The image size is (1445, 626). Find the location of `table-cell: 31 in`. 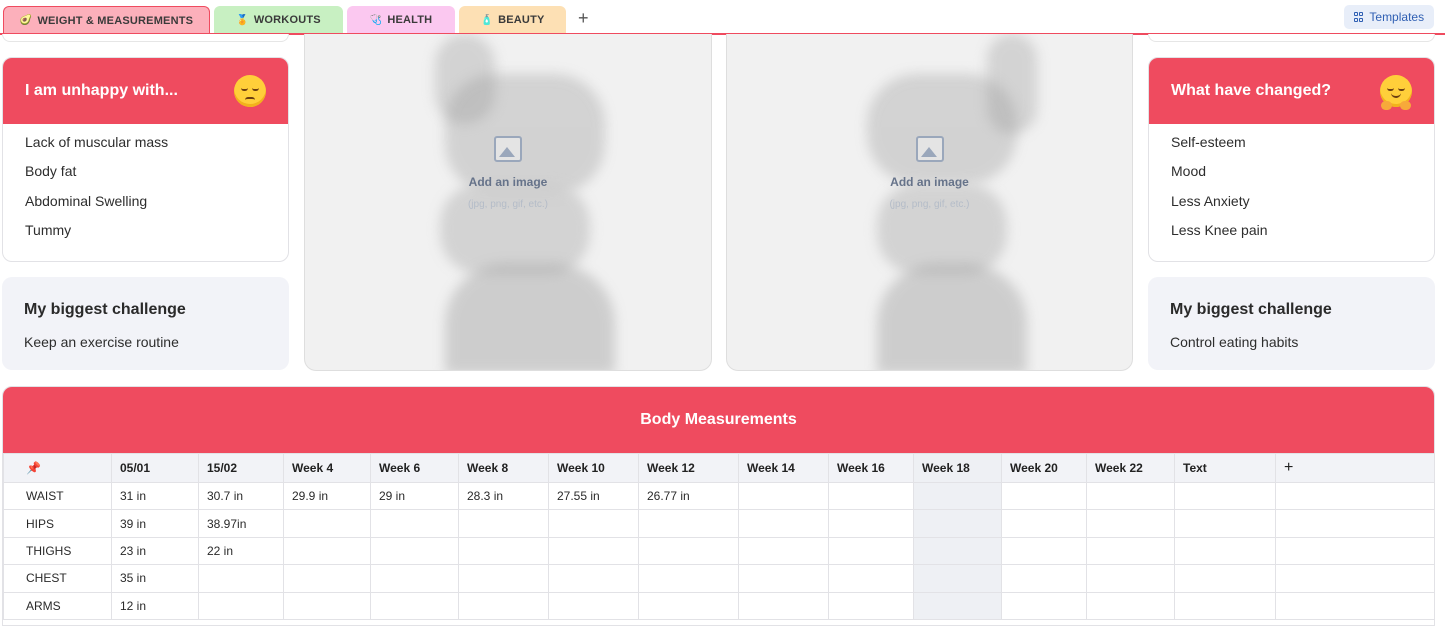

table-cell: 31 in is located at coordinates (155, 496).